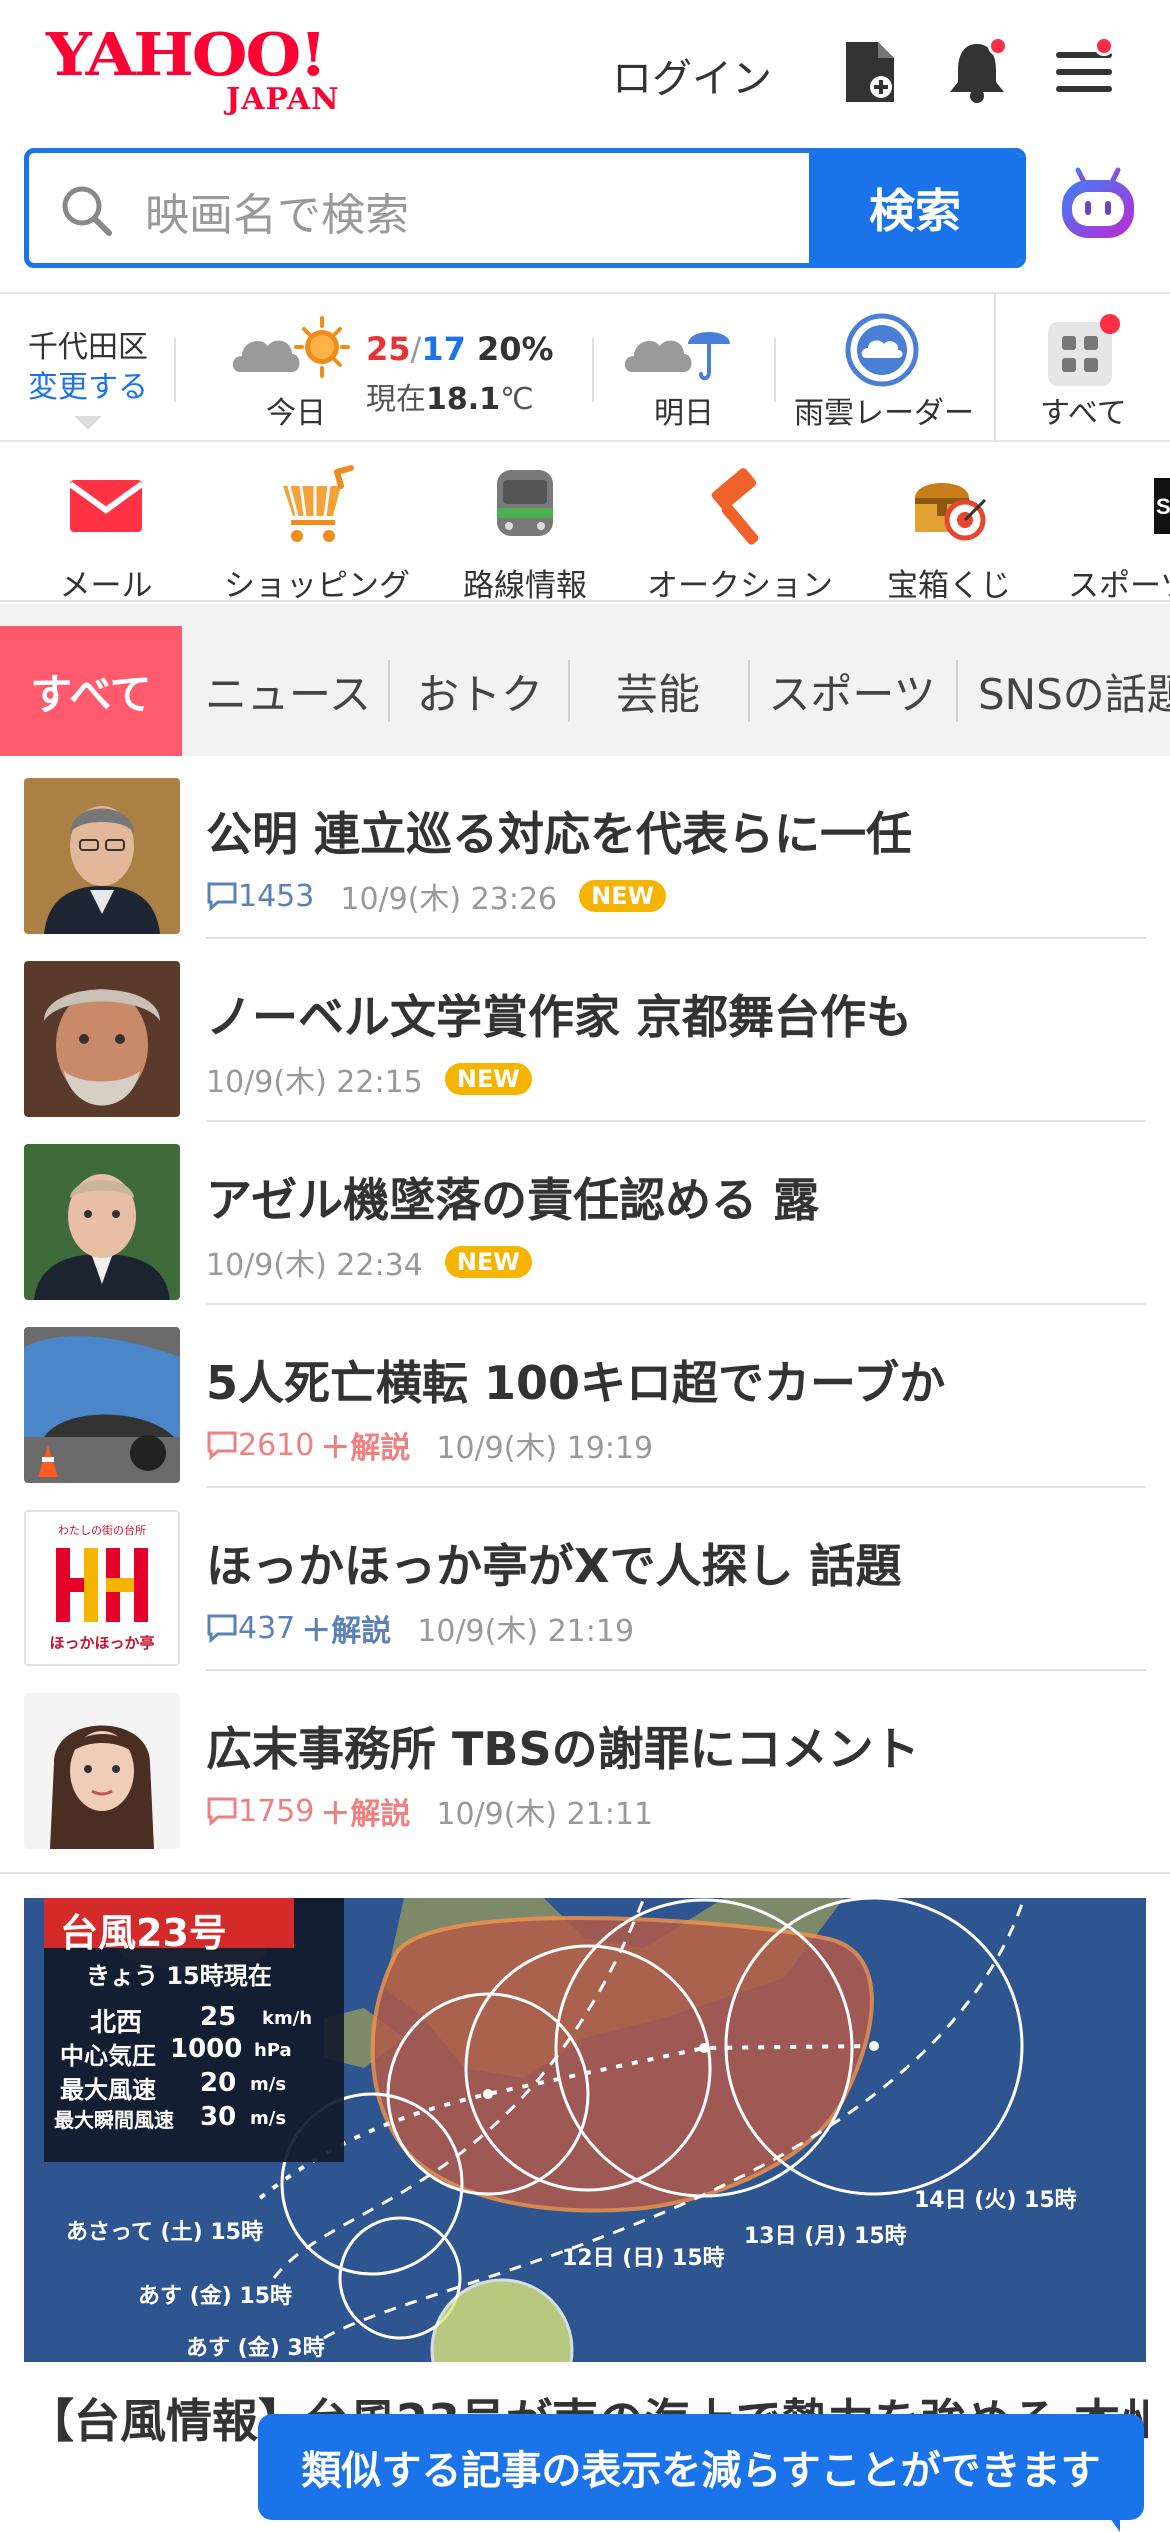 This screenshot has height=2532, width=1170. I want to click on forecast-label: 12日 (日) 15時, so click(643, 2258).